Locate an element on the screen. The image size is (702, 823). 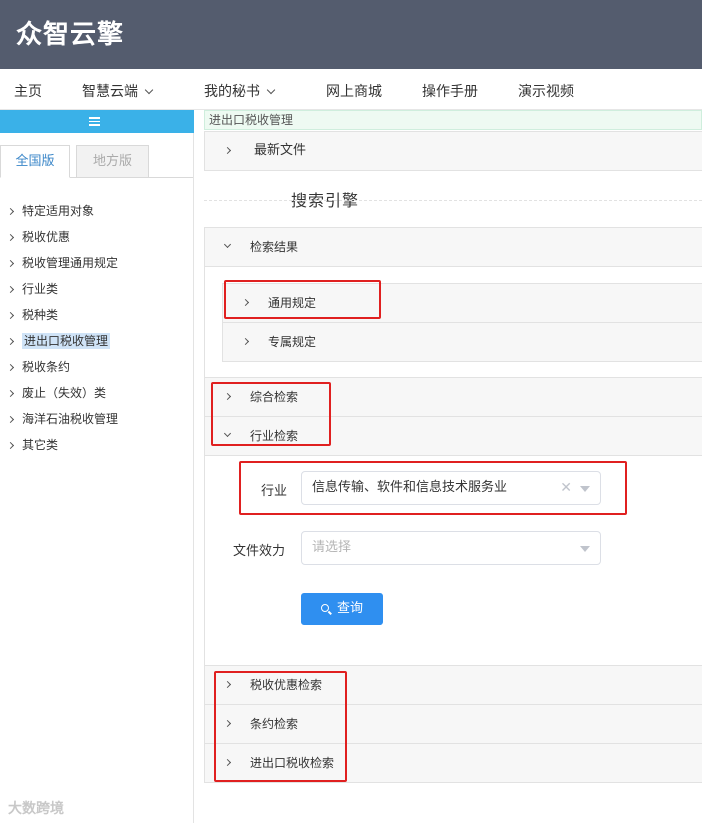
industry-value: 信息传输、软件和信息技术服务业 is located at coordinates (410, 487).